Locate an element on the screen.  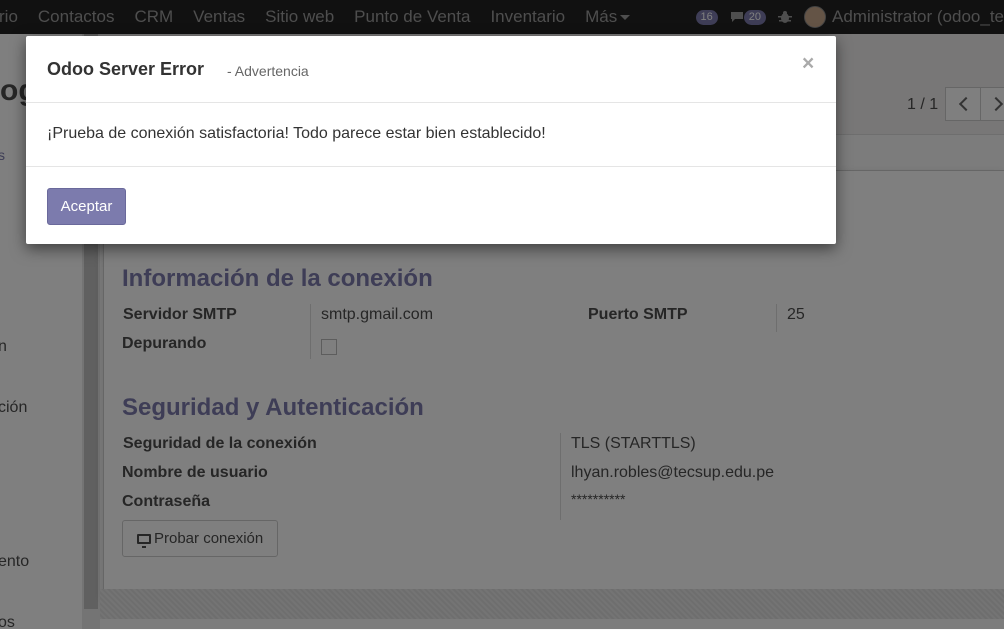
dialog-footer: Aceptar is located at coordinates (431, 205).